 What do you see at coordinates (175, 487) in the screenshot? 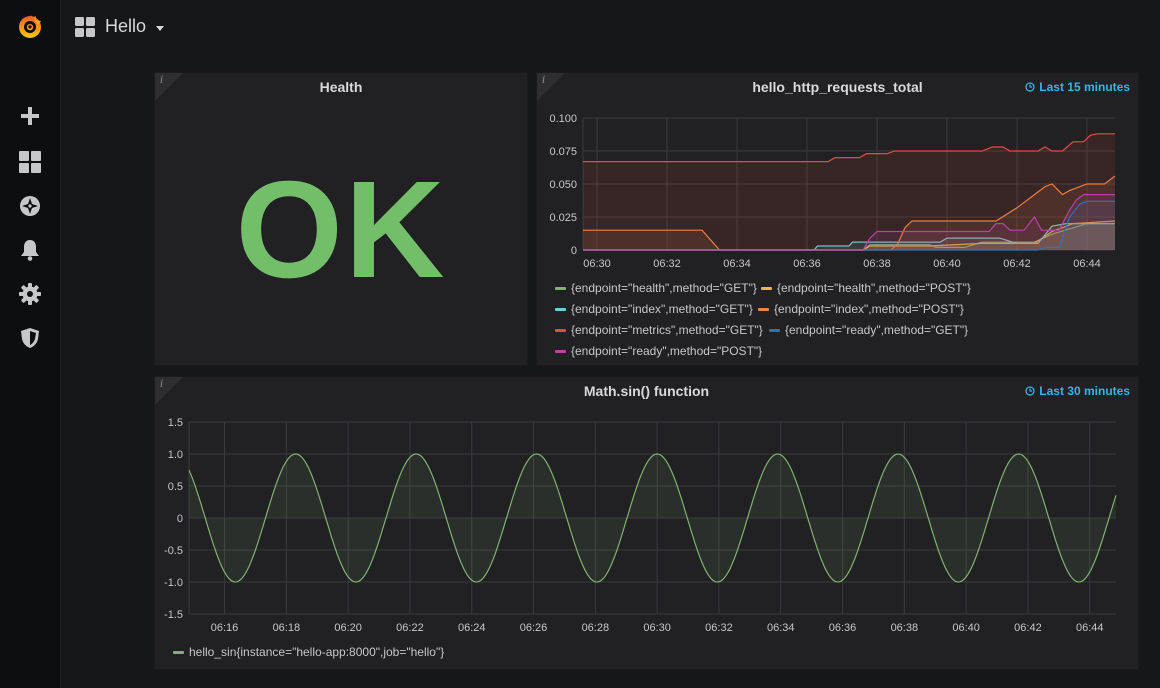
I see `y-tick-label: 0.5` at bounding box center [175, 487].